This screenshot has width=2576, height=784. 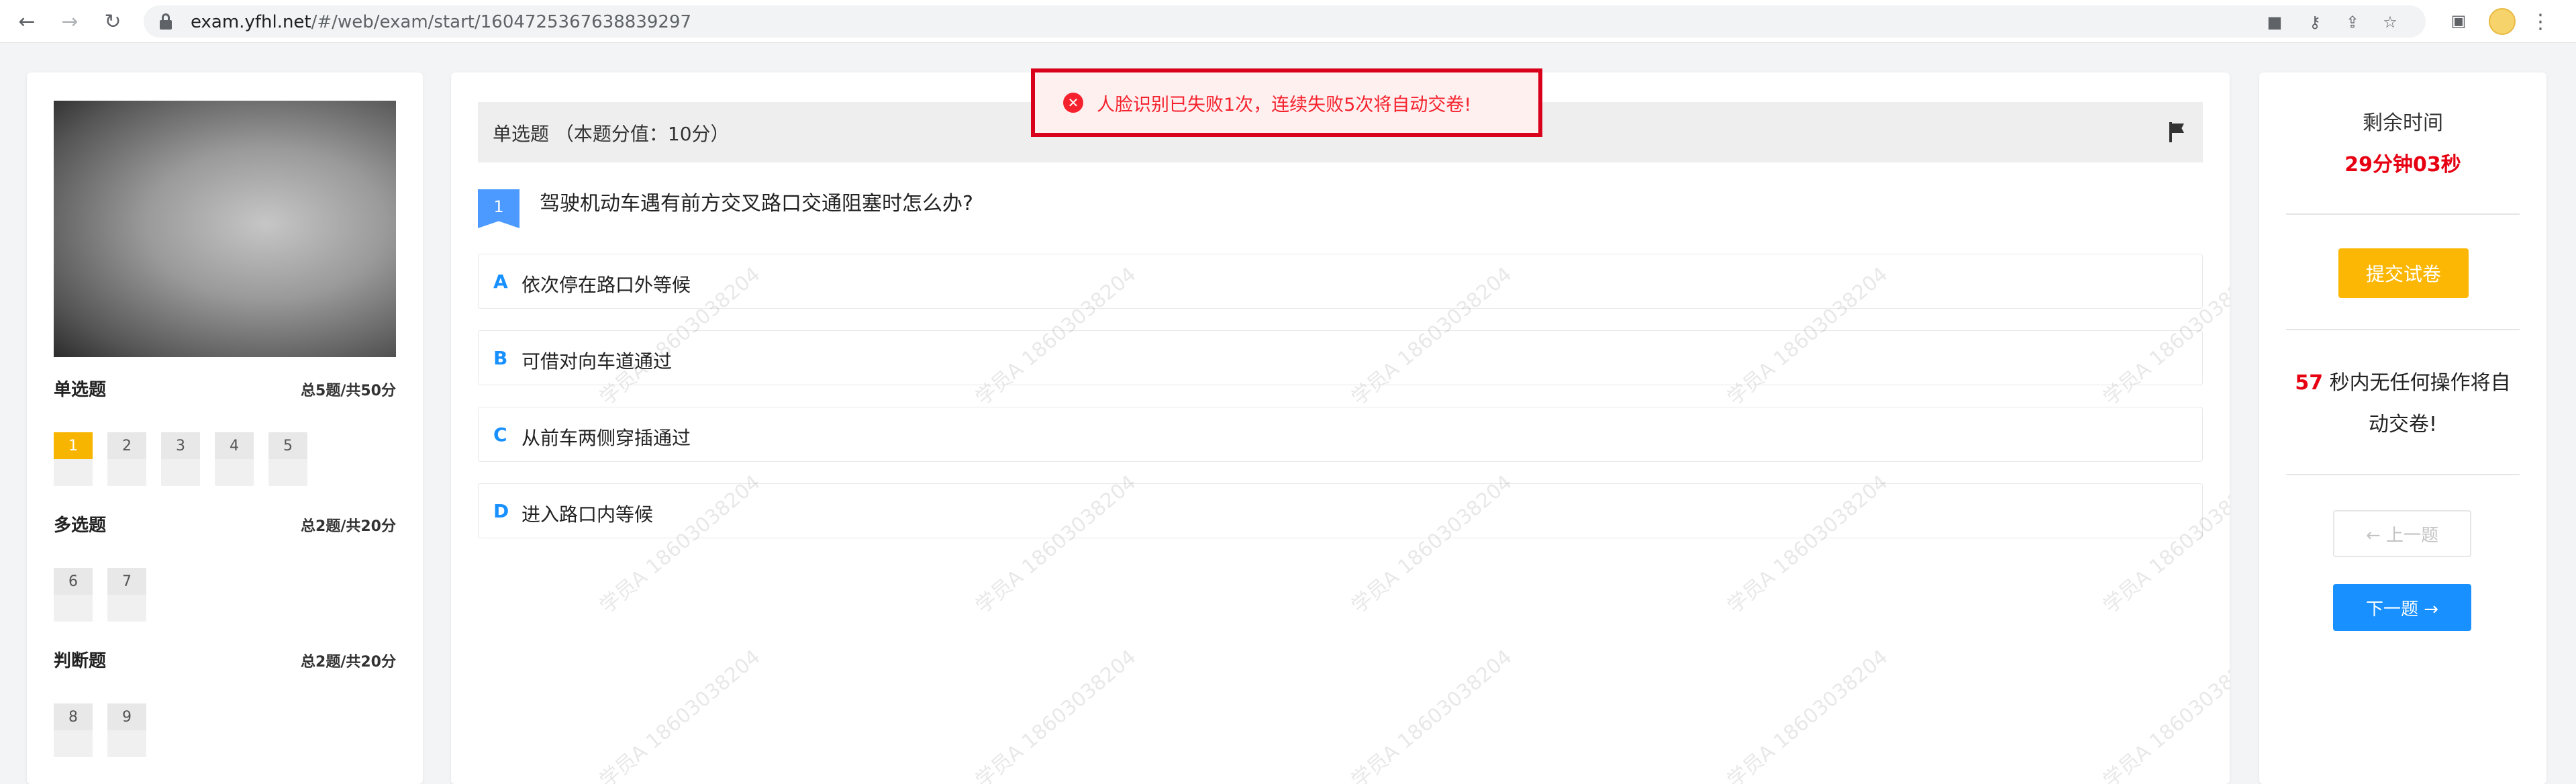 I want to click on section-title: 多选题, so click(x=80, y=526).